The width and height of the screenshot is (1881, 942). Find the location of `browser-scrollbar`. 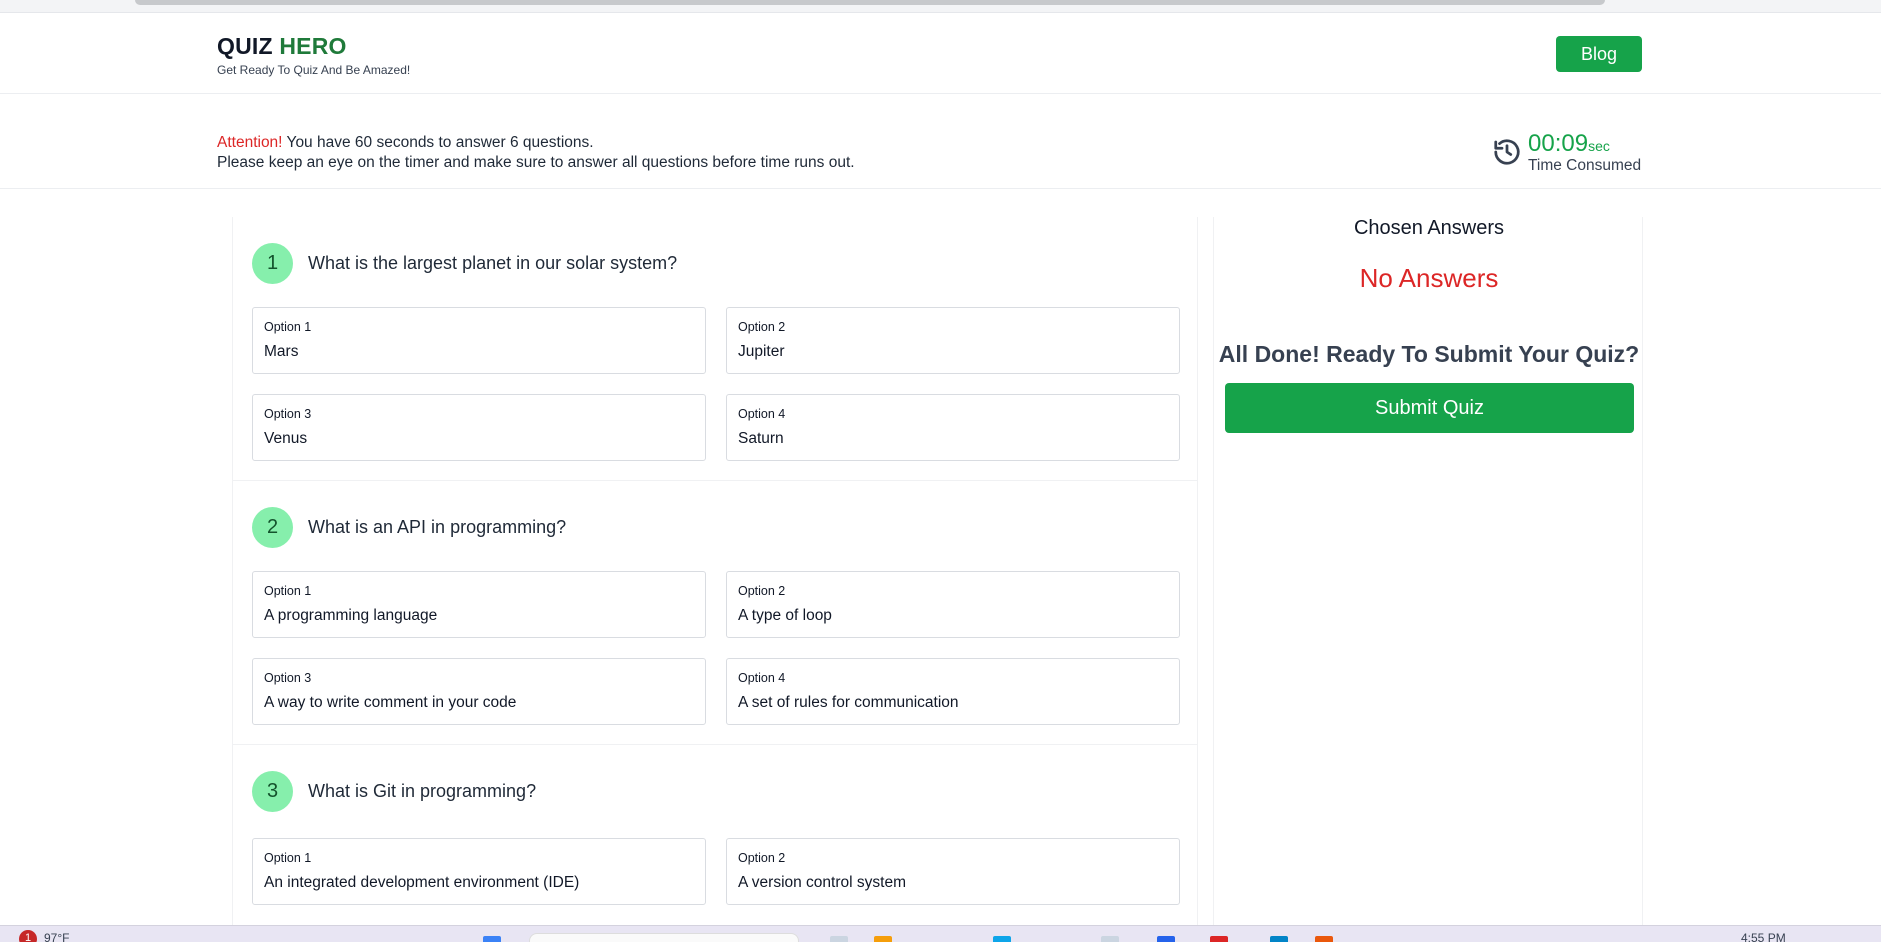

browser-scrollbar is located at coordinates (940, 6).